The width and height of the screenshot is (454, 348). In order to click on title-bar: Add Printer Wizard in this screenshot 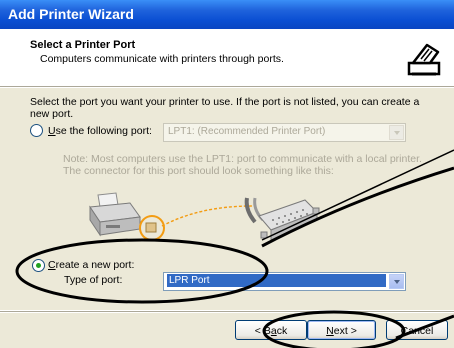, I will do `click(227, 14)`.